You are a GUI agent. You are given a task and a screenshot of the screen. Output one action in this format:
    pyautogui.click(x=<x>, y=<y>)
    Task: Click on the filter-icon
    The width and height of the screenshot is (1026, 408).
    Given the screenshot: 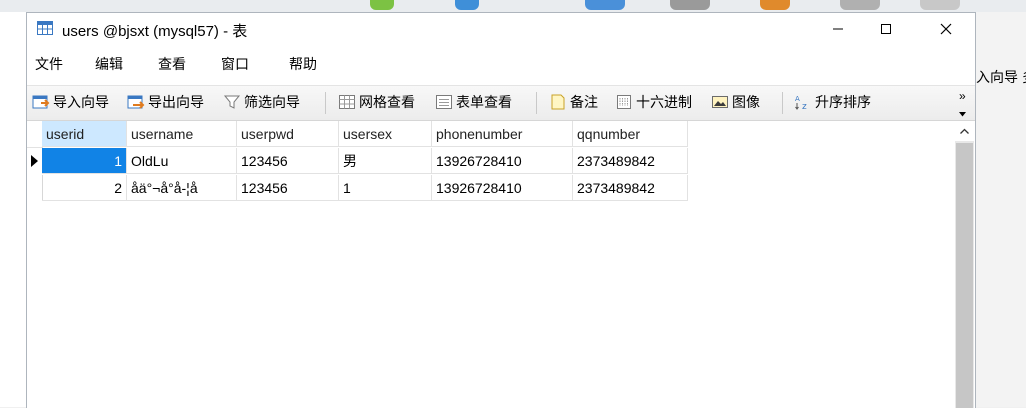 What is the action you would take?
    pyautogui.click(x=232, y=102)
    